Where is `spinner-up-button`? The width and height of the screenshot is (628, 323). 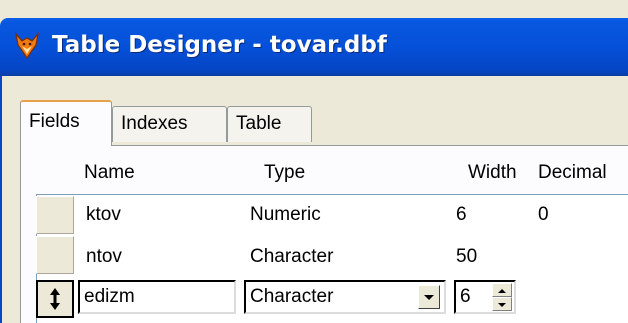 spinner-up-button is located at coordinates (502, 290).